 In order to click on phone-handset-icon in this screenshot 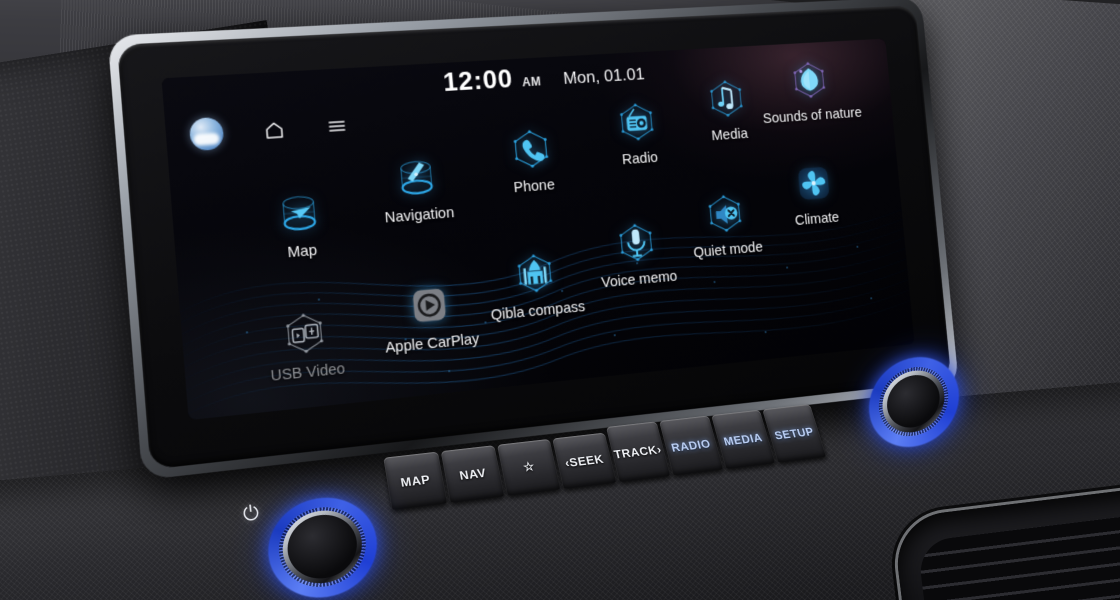, I will do `click(531, 149)`.